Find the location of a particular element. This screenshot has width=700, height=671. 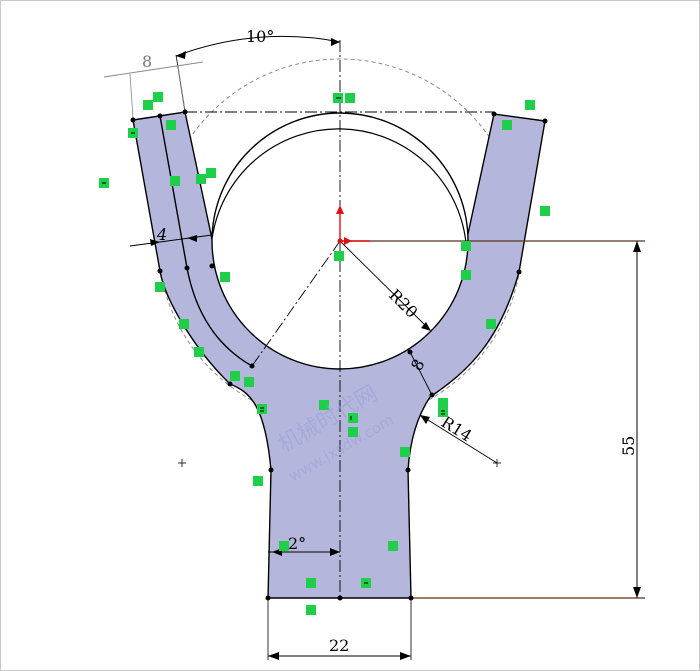

dim-angle-top: 10° is located at coordinates (260, 36).